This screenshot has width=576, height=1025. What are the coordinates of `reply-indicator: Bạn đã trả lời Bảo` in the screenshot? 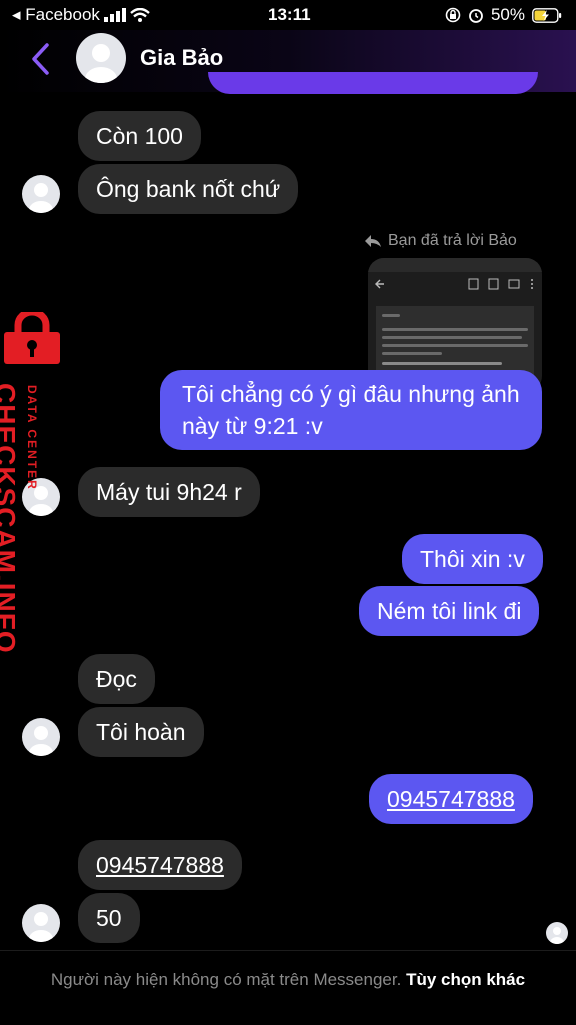 It's located at (440, 241).